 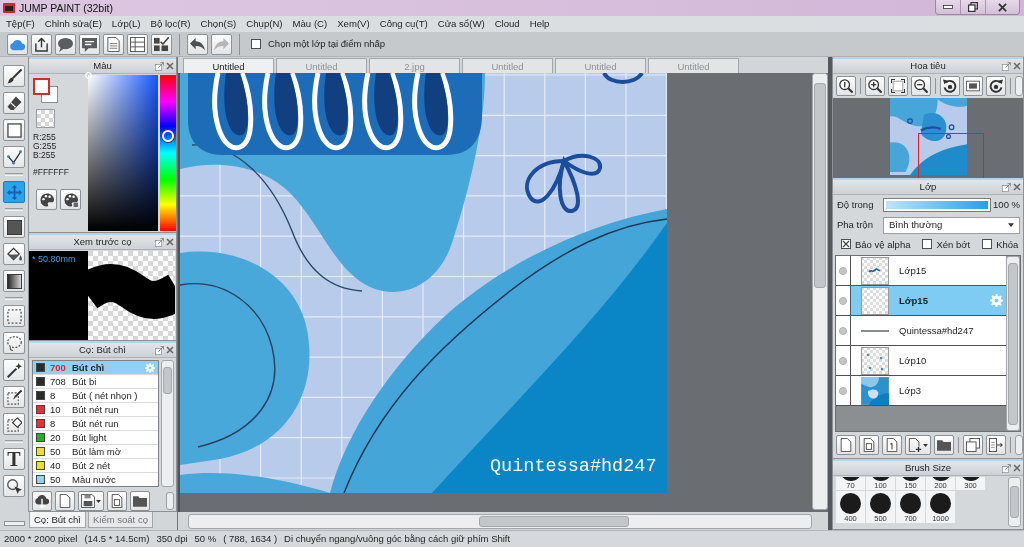 What do you see at coordinates (539, 24) in the screenshot?
I see `menu-item: Help` at bounding box center [539, 24].